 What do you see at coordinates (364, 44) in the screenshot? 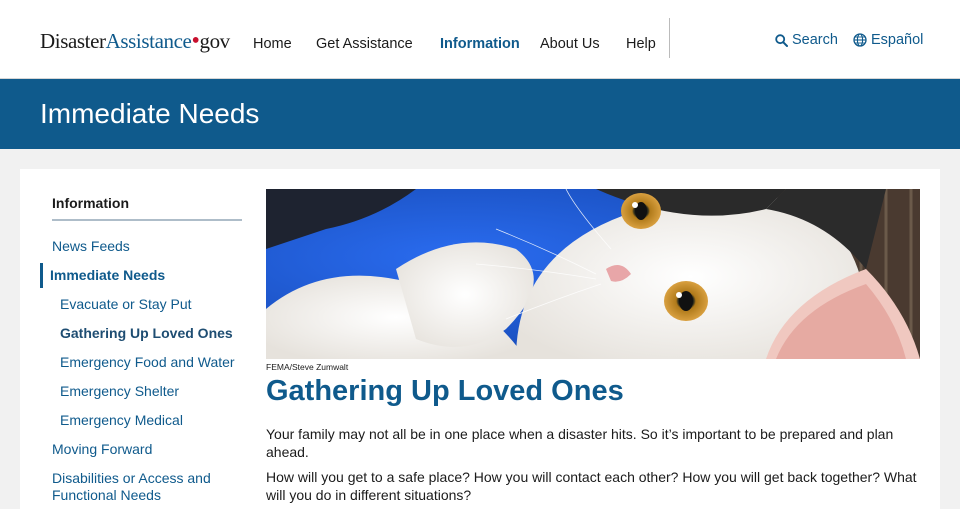
I see `nav-get-assistance: Get Assistance` at bounding box center [364, 44].